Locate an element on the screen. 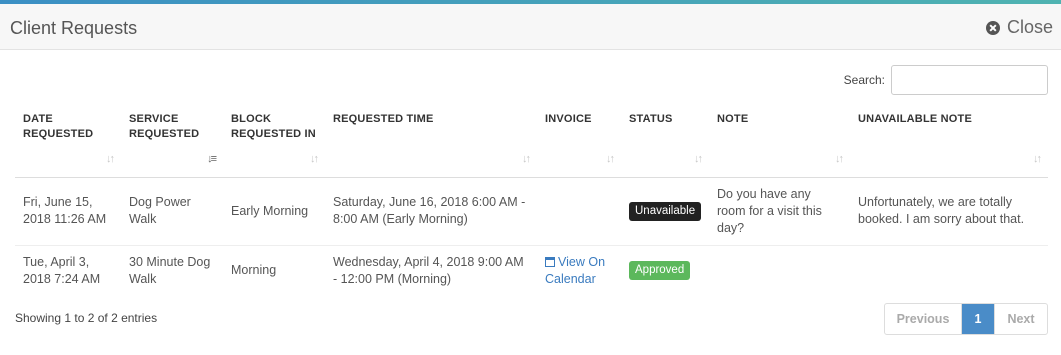 Image resolution: width=1061 pixels, height=355 pixels. cell-date-requested: Tue, April 3, 2018 7:24 AM is located at coordinates (62, 270).